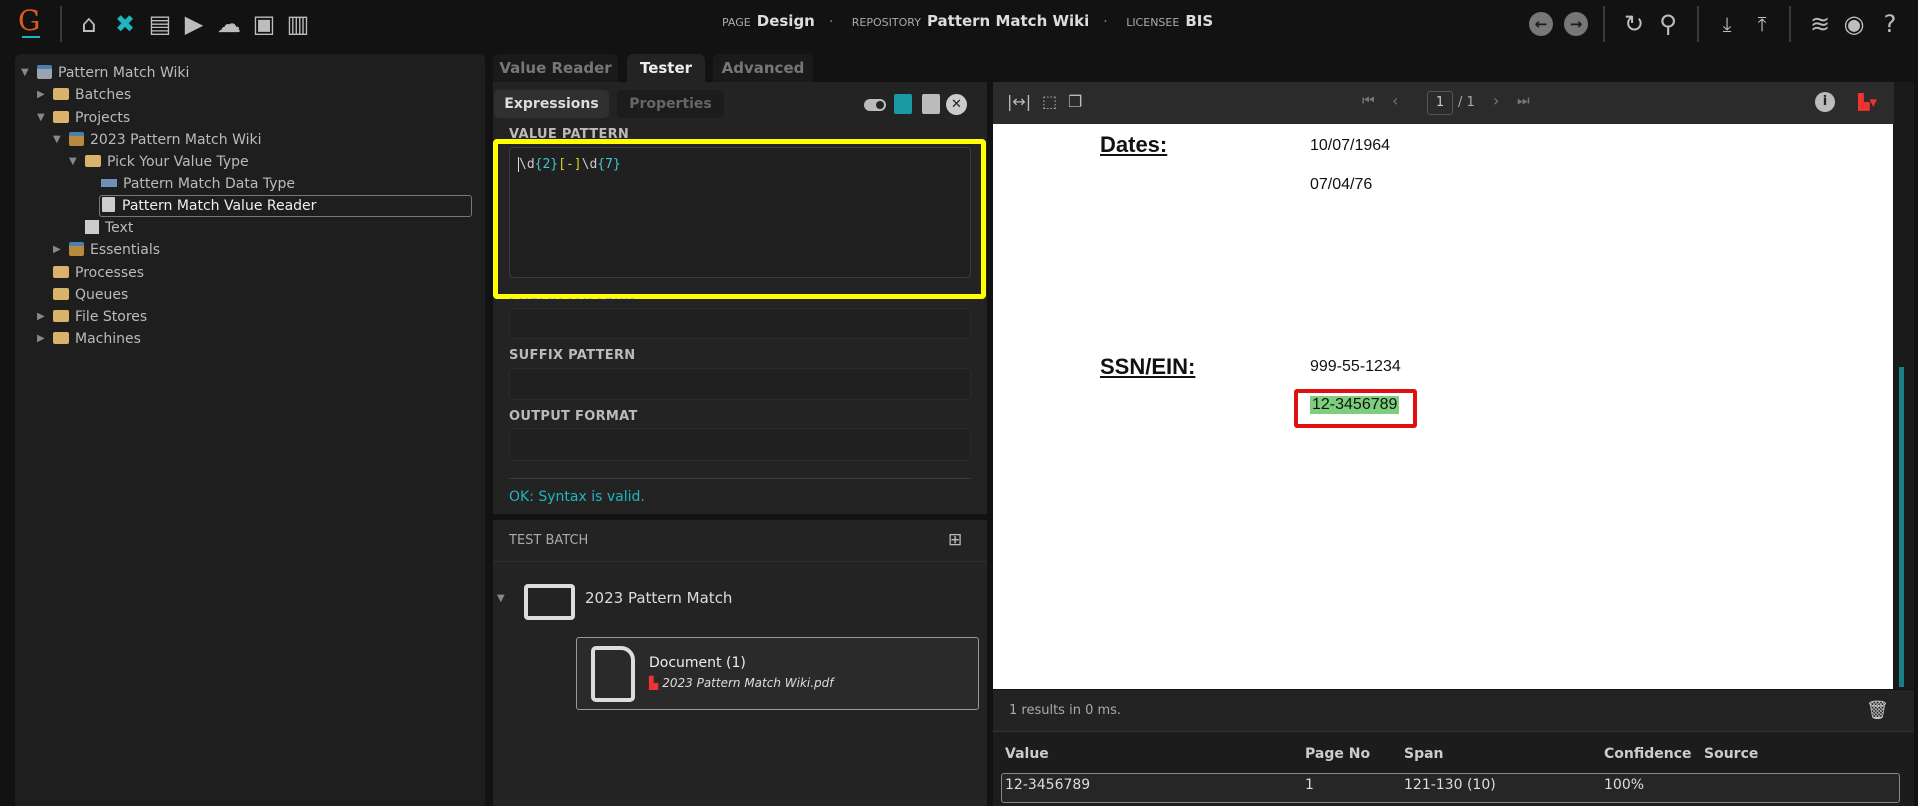  What do you see at coordinates (658, 598) in the screenshot?
I see `batch-folder-label: 2023 Pattern Match` at bounding box center [658, 598].